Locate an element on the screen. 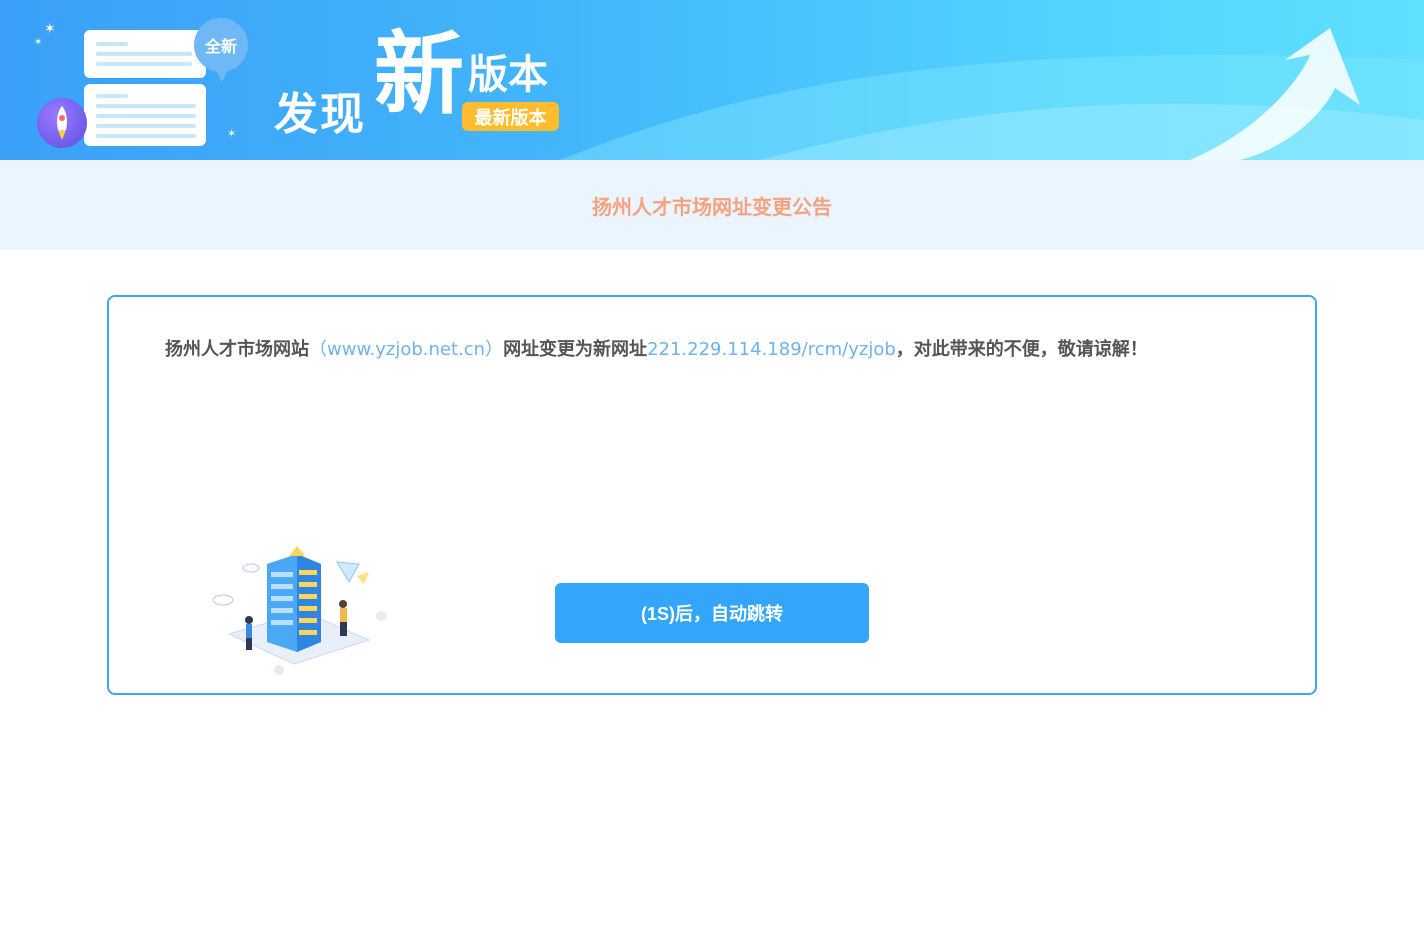 The height and width of the screenshot is (933, 1424). new-url-link: 221.229.114.189/rcm/yzjob is located at coordinates (771, 349).